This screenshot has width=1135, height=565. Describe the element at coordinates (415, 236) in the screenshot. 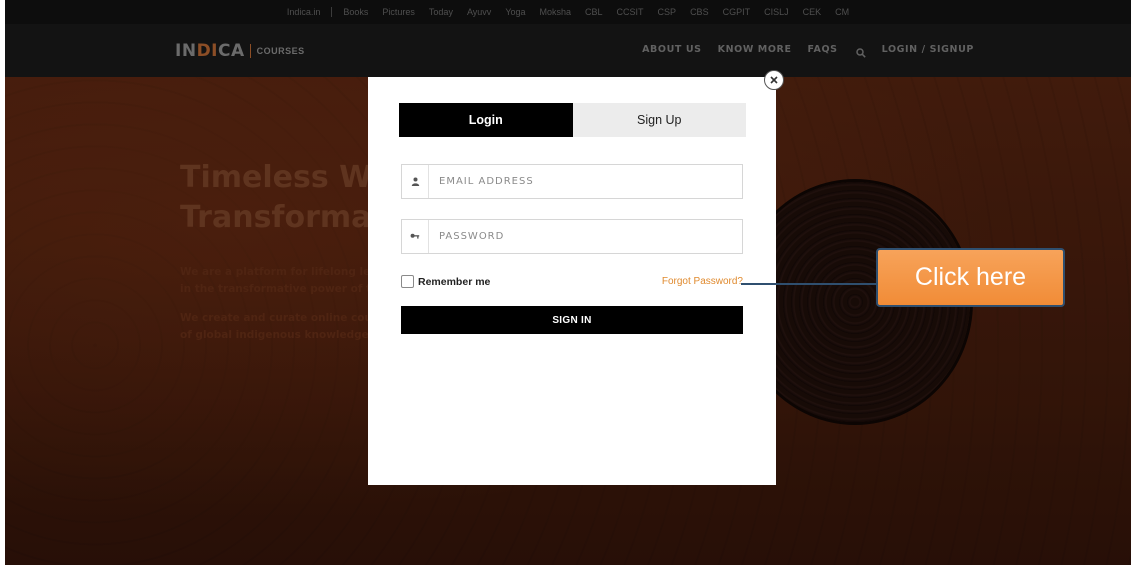

I see `key-icon` at that location.